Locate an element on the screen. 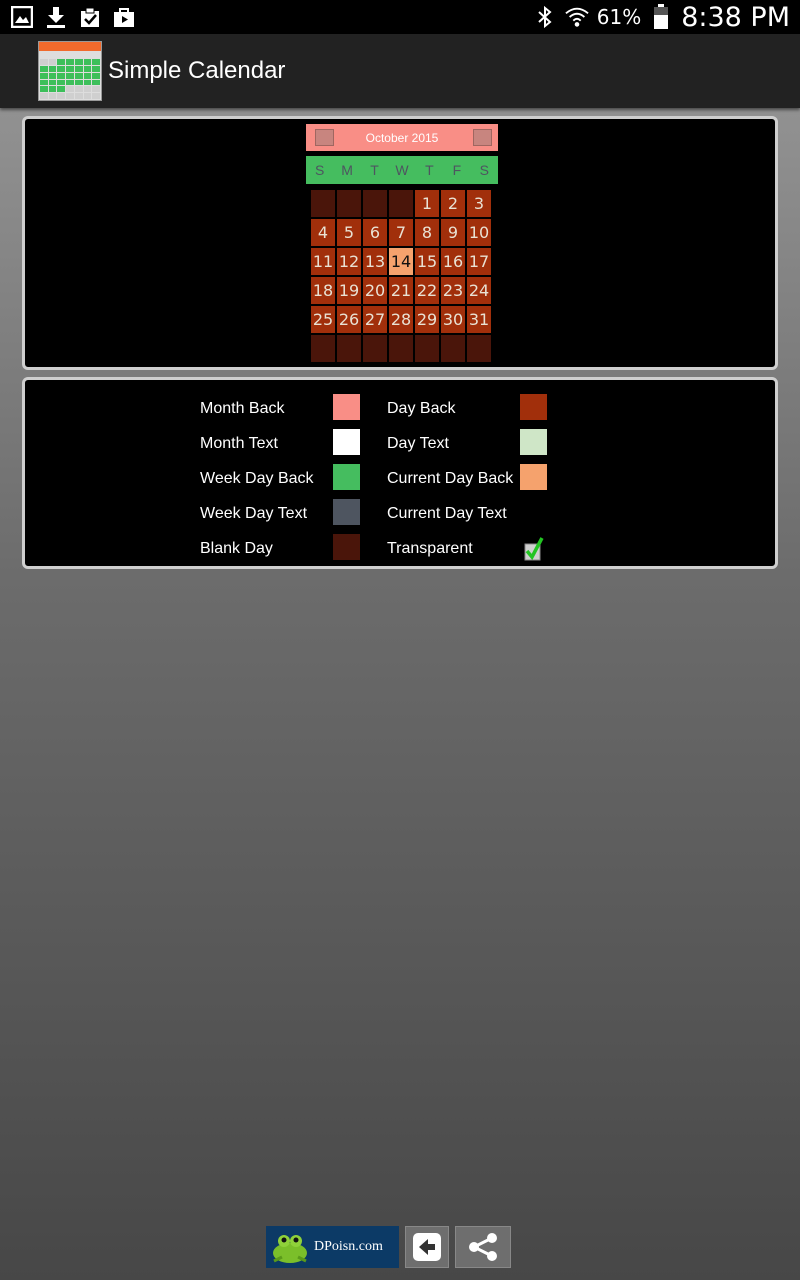 This screenshot has height=1280, width=800. day-cell: 22 is located at coordinates (427, 290).